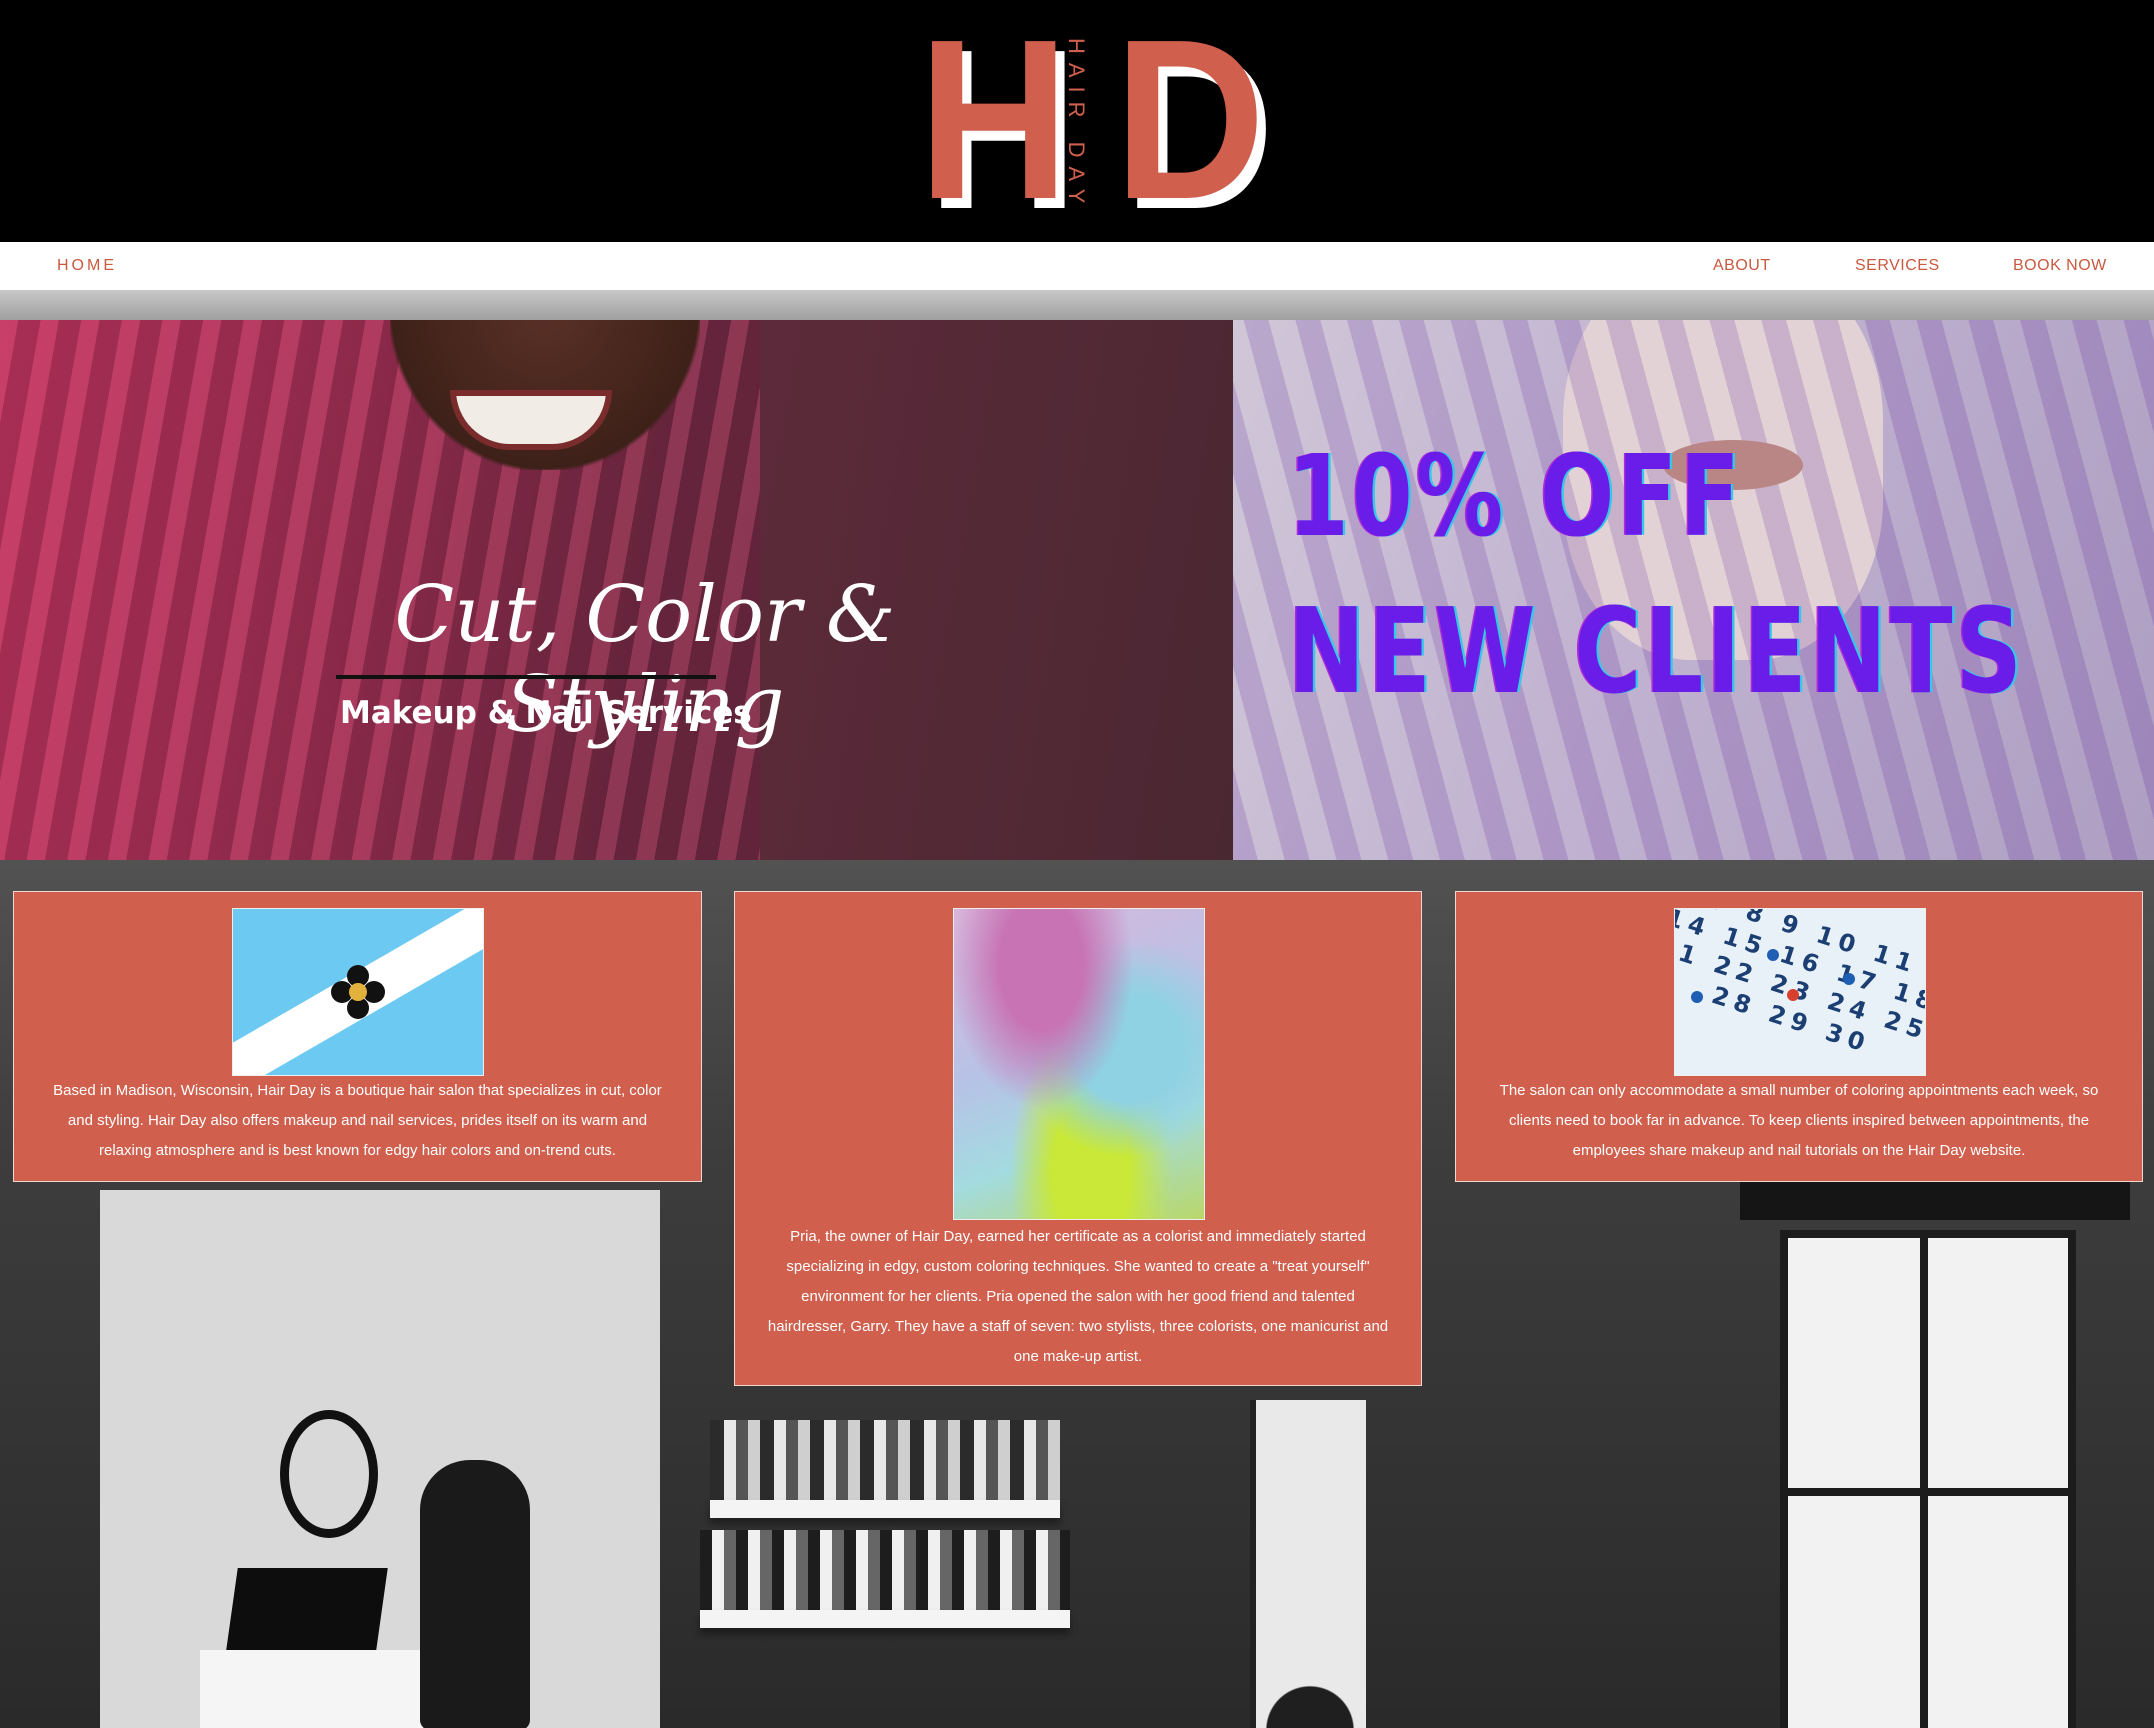 The height and width of the screenshot is (1728, 2154). I want to click on salon-window, so click(1928, 1479).